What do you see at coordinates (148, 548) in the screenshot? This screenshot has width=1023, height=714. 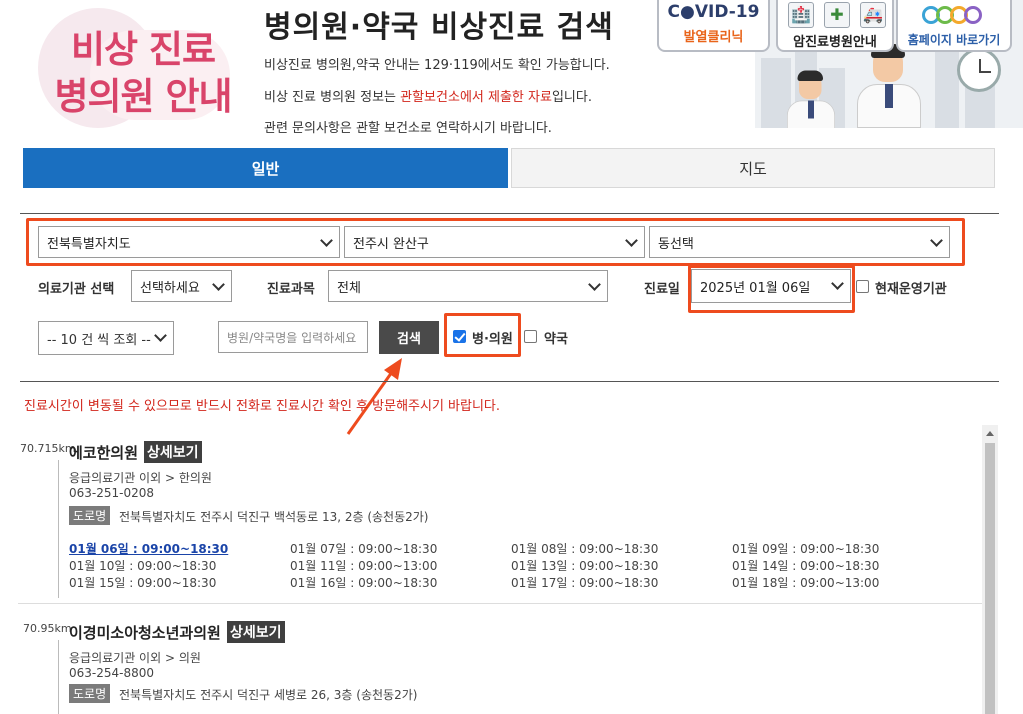 I see `schedule-today: 01월 06일 : 09:00~18:30` at bounding box center [148, 548].